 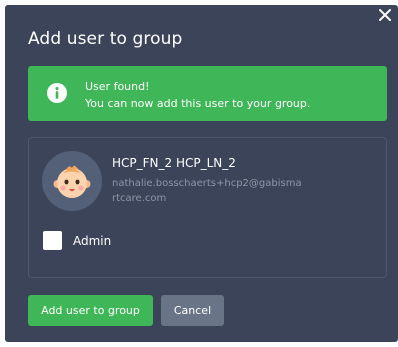 I want to click on avatar, so click(x=72, y=181).